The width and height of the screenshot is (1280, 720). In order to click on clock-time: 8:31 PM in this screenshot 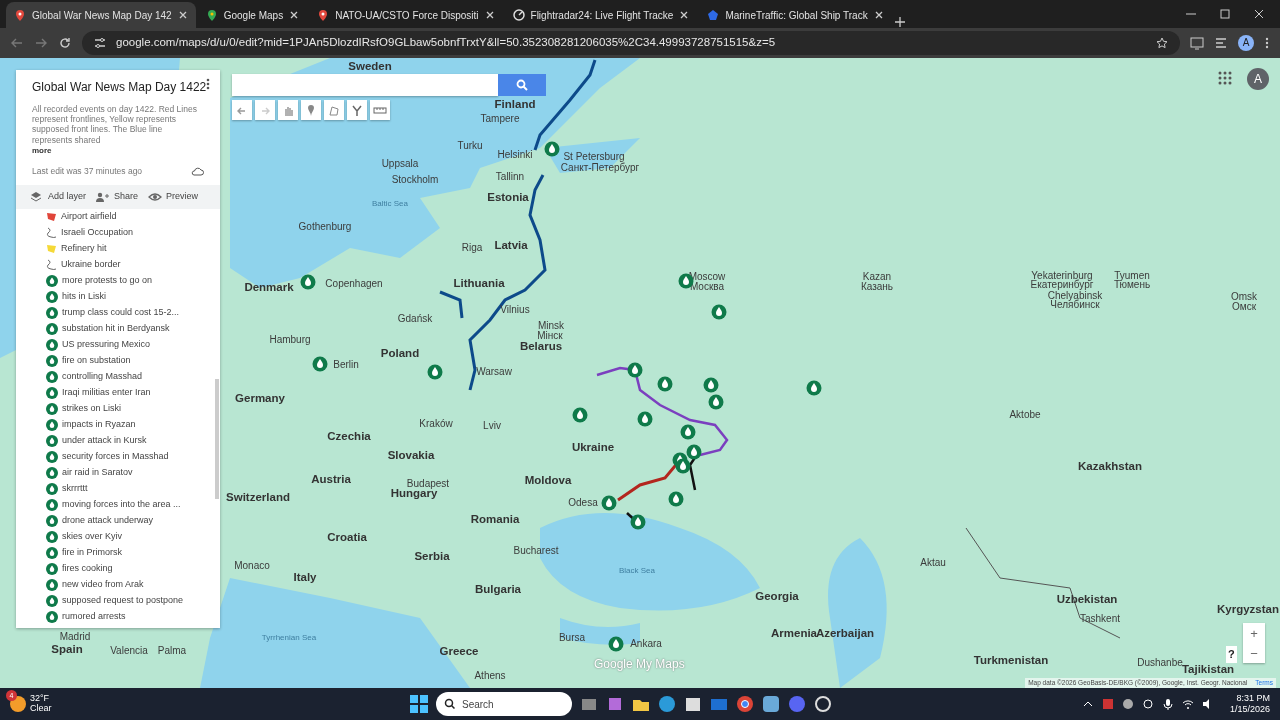, I will do `click(1249, 698)`.